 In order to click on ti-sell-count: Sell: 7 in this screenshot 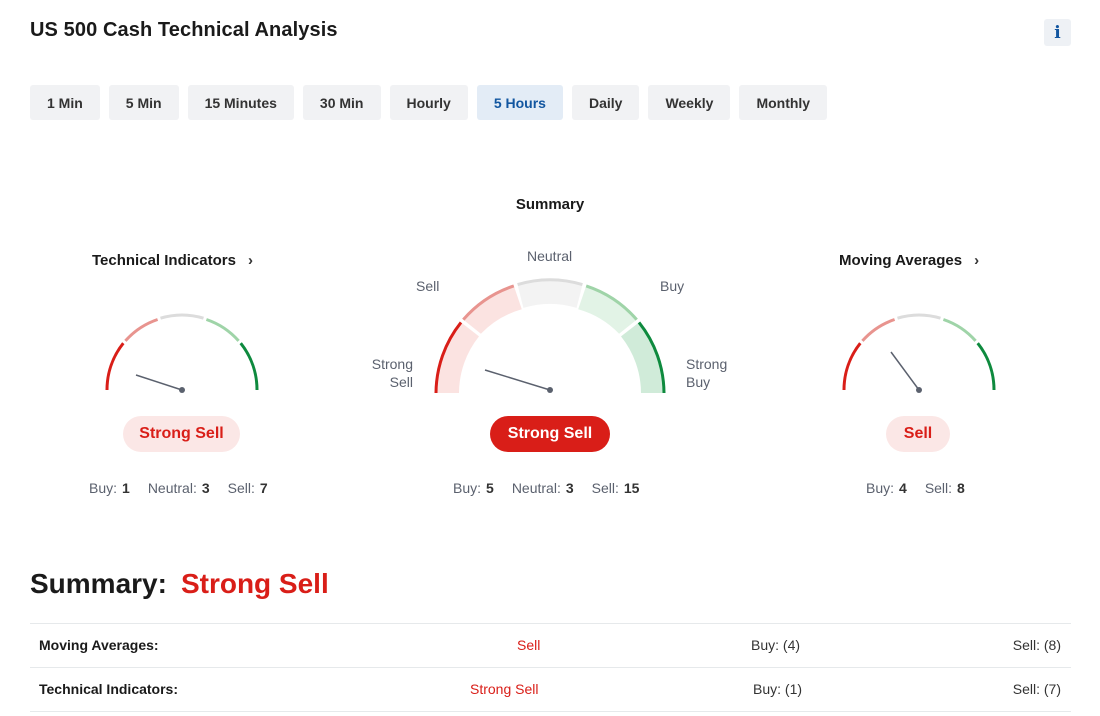, I will do `click(247, 488)`.